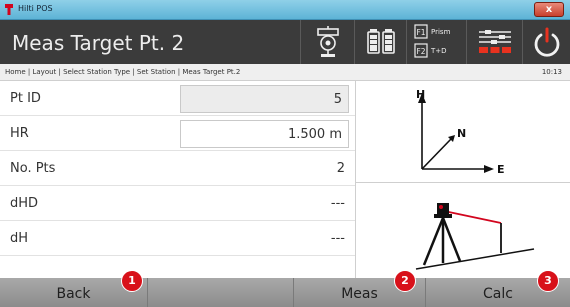 This screenshot has height=307, width=570. Describe the element at coordinates (285, 10) in the screenshot. I see `window-titlebar: Hilti POS x` at that location.